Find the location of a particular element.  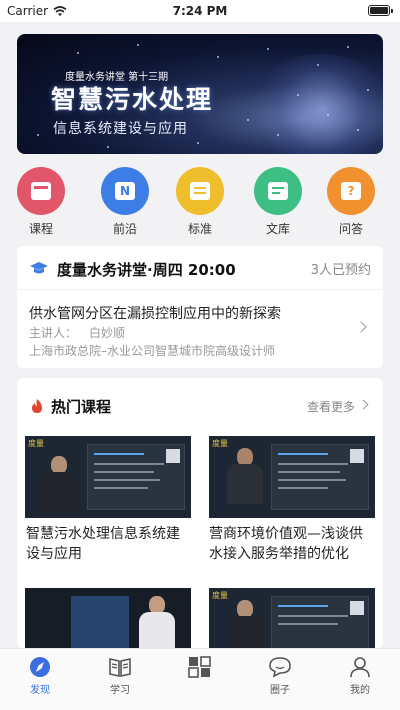

reservation-count: 3人已预约 is located at coordinates (340, 270).